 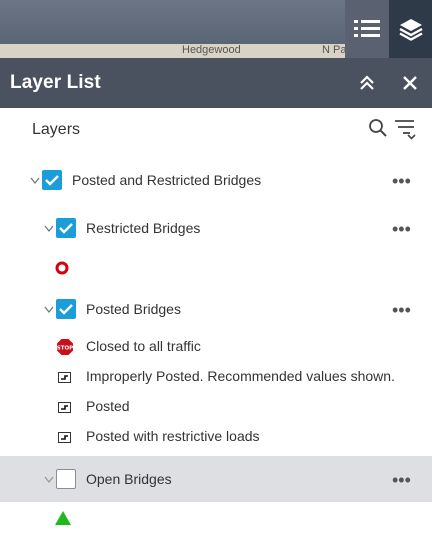 What do you see at coordinates (216, 228) in the screenshot?
I see `layer-row-restricted-bridges: Restricted Bridges •••` at bounding box center [216, 228].